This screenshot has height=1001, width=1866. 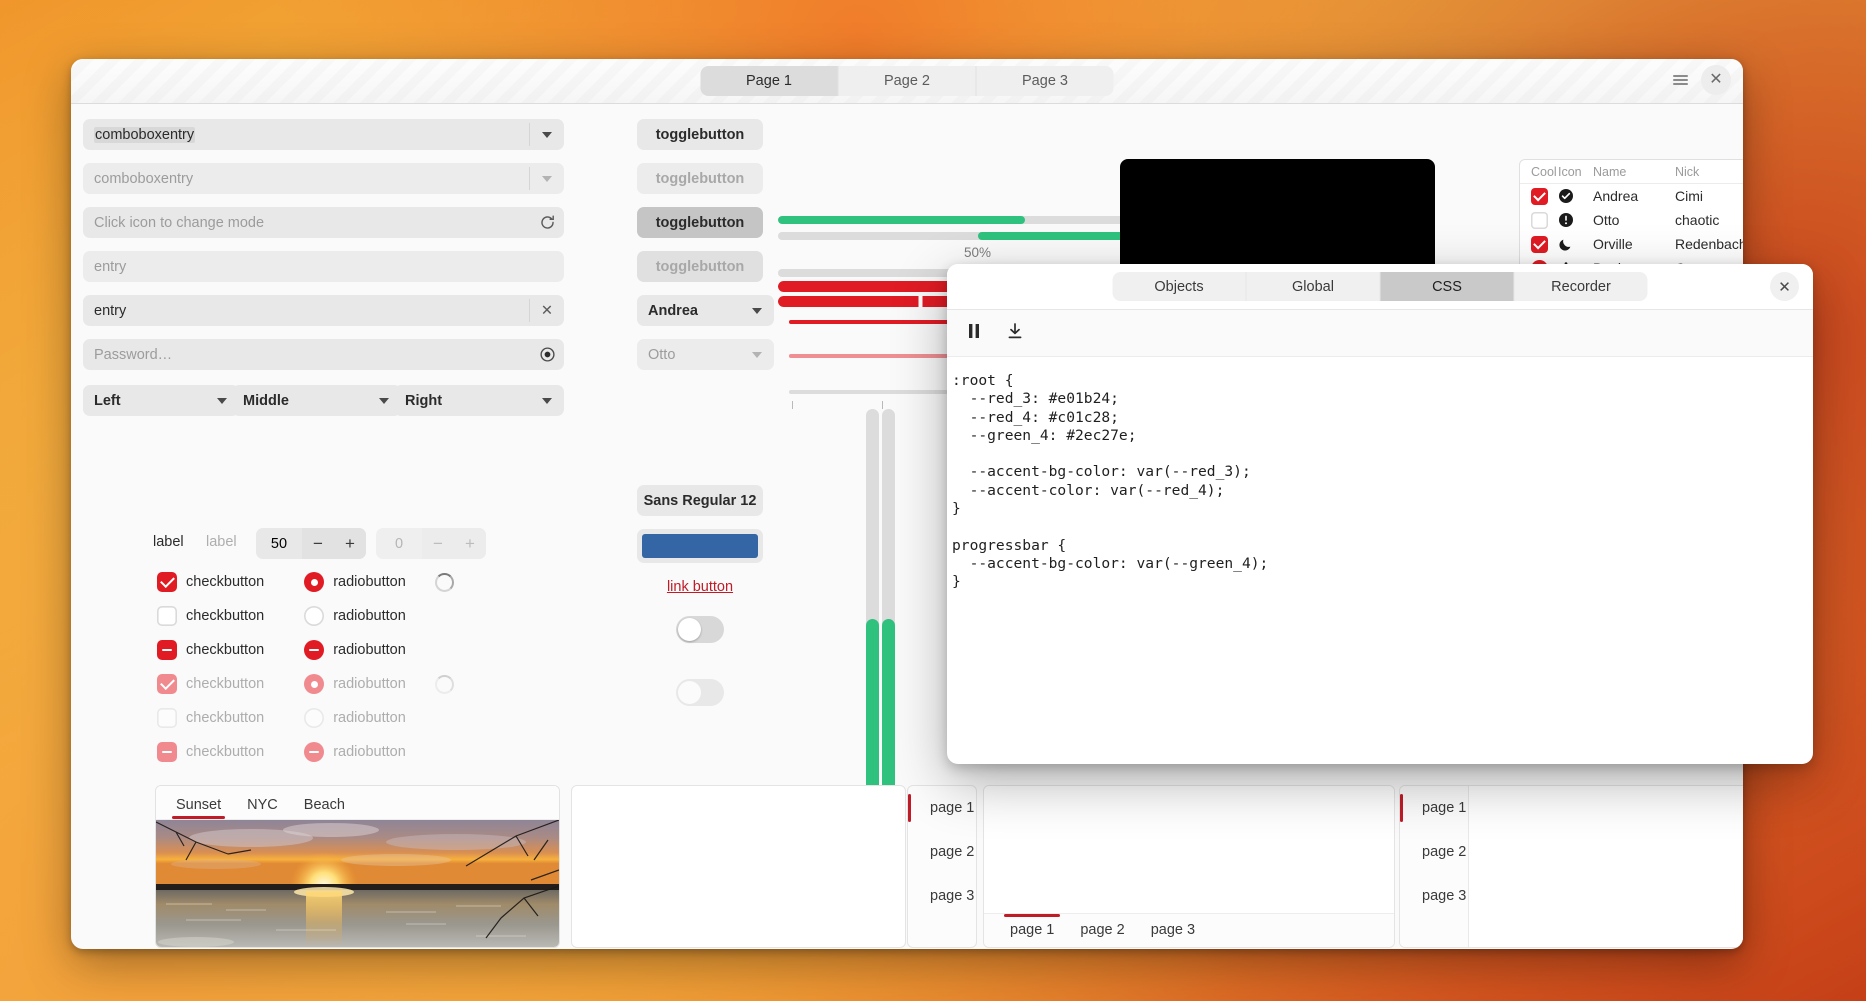 What do you see at coordinates (431, 543) in the screenshot?
I see `spinbutton-disabled: 0 − +` at bounding box center [431, 543].